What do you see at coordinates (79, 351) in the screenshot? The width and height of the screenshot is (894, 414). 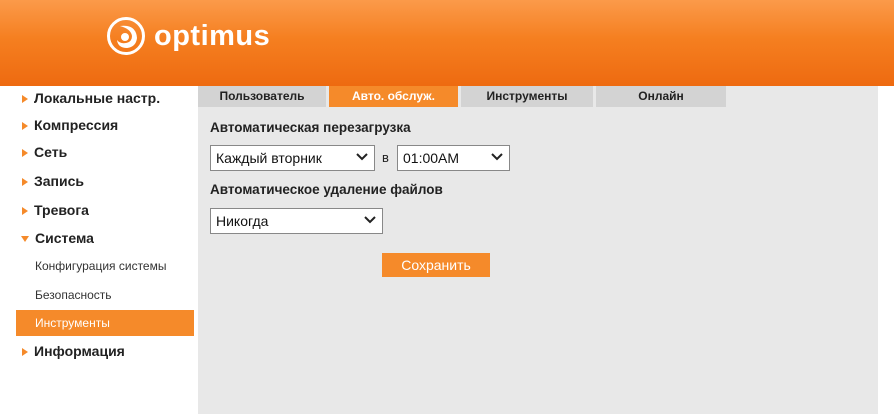 I see `sidebar-item-label: Информация` at bounding box center [79, 351].